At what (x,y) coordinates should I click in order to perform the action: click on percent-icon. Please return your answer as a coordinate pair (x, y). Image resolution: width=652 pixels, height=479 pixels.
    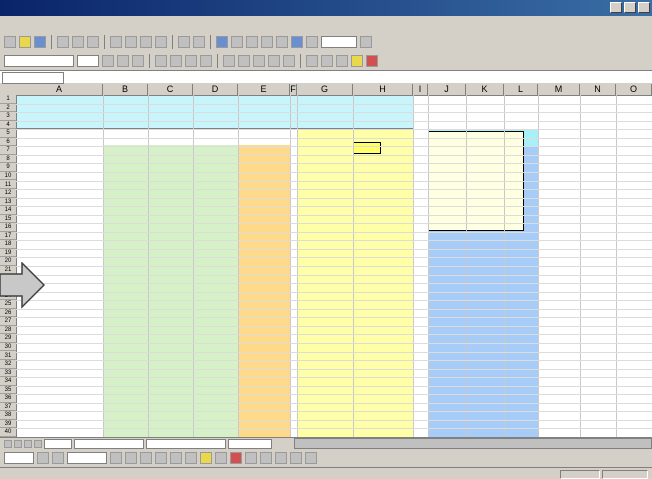
    Looking at the image, I should click on (244, 60).